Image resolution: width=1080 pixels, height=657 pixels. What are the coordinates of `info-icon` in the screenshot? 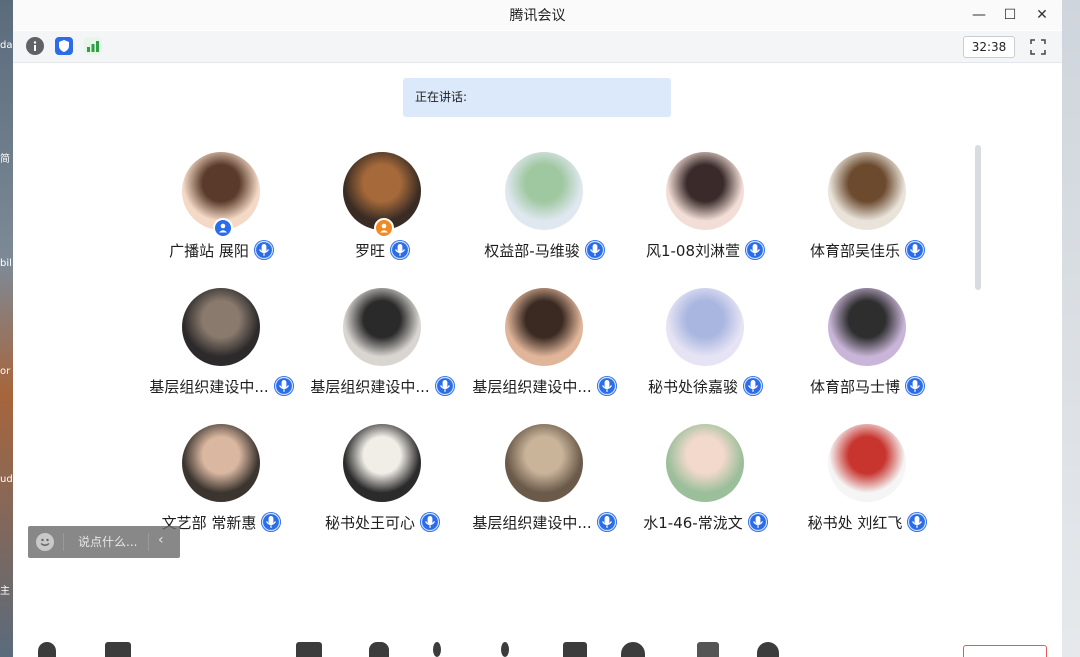 It's located at (35, 46).